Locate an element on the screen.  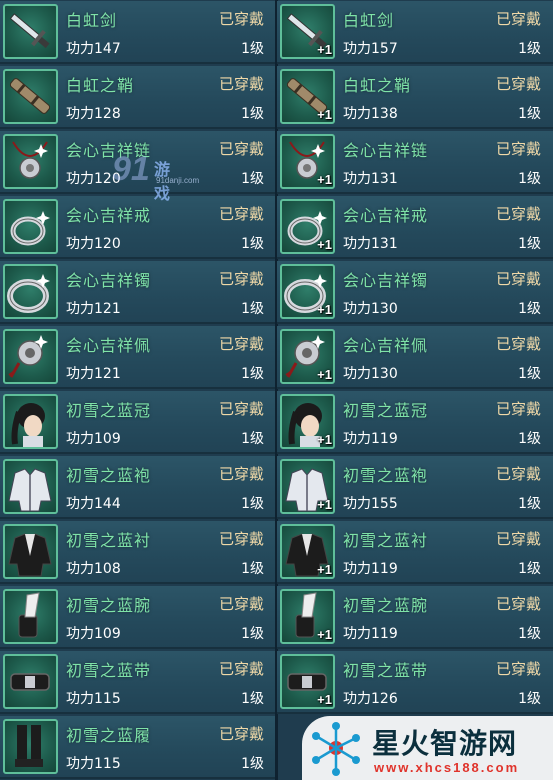
crown-icon is located at coordinates (30, 421).